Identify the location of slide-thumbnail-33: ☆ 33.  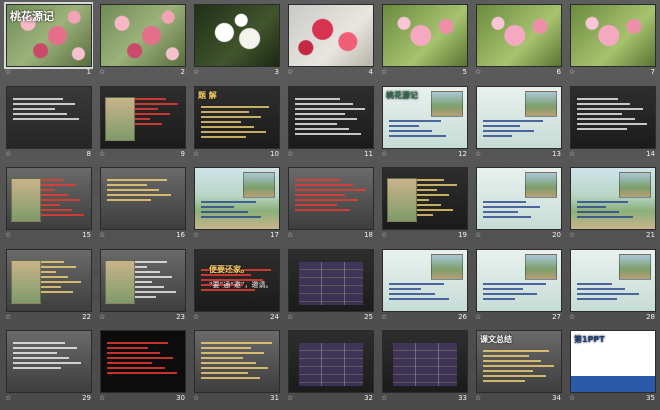
(424, 369).